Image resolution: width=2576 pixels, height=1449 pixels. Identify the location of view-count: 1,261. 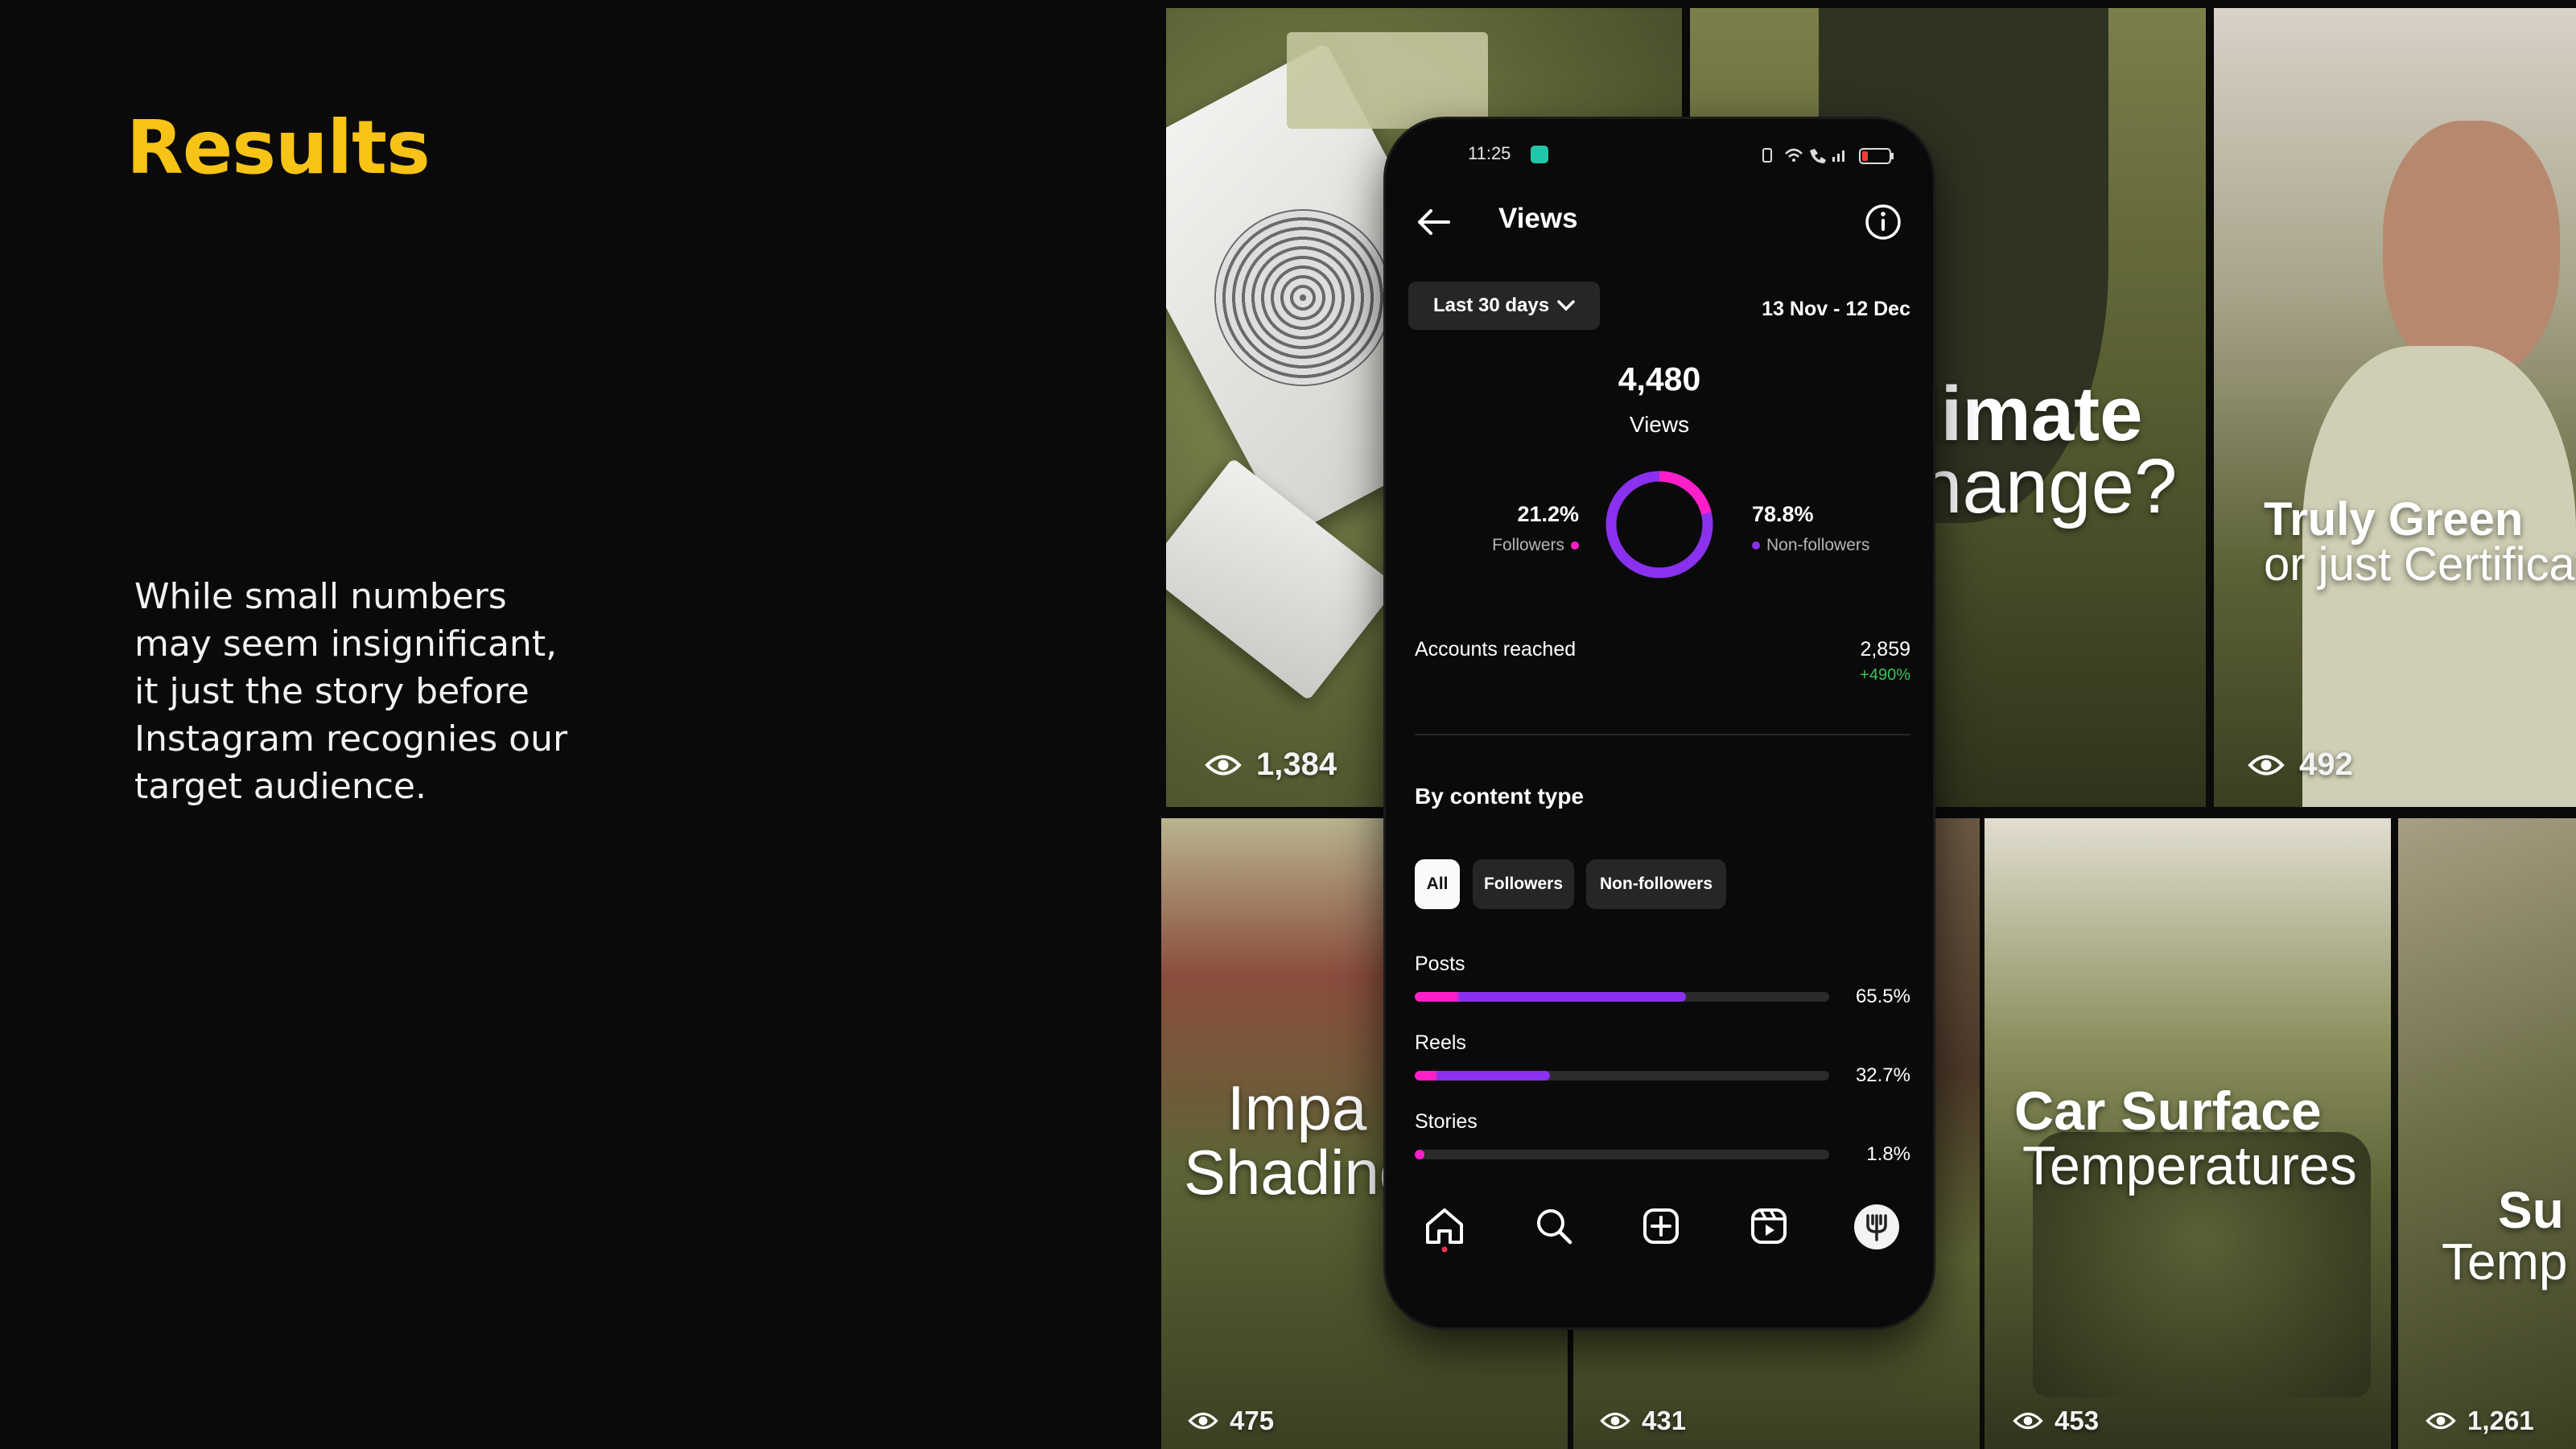
(2480, 1421).